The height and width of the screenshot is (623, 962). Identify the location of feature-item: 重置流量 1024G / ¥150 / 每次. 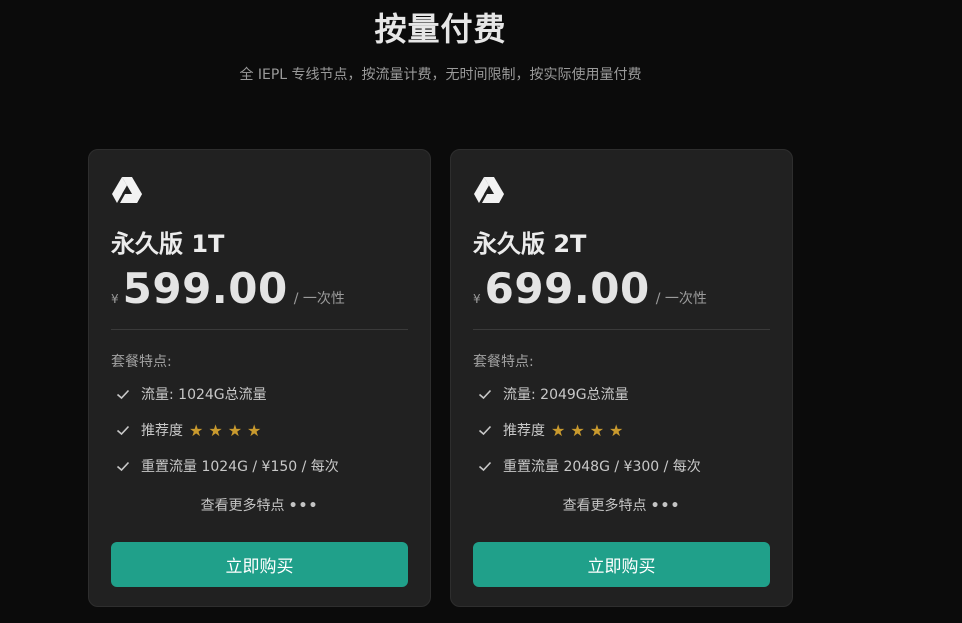
(227, 466).